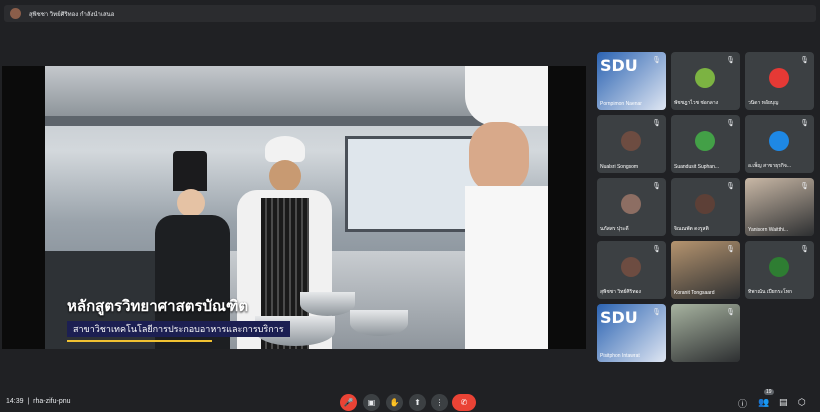 This screenshot has height=412, width=820. Describe the element at coordinates (139, 341) in the screenshot. I see `caption-underline` at that location.